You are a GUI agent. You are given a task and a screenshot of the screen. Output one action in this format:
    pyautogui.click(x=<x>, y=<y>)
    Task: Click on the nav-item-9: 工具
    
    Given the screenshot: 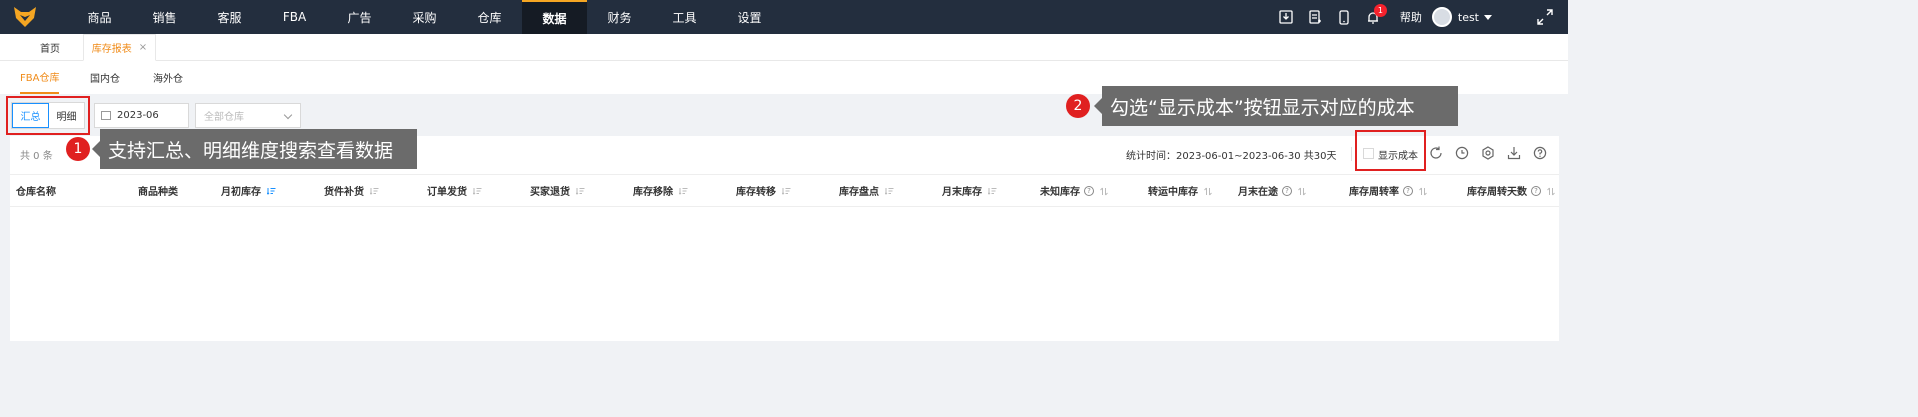 What is the action you would take?
    pyautogui.click(x=684, y=17)
    